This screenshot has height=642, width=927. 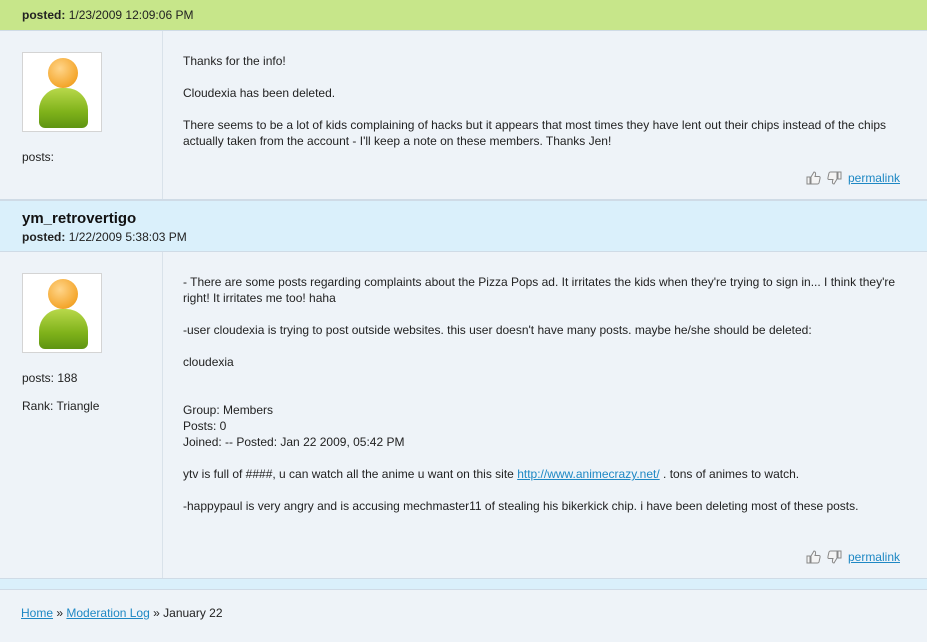 I want to click on rank-value: Triangle, so click(x=78, y=406).